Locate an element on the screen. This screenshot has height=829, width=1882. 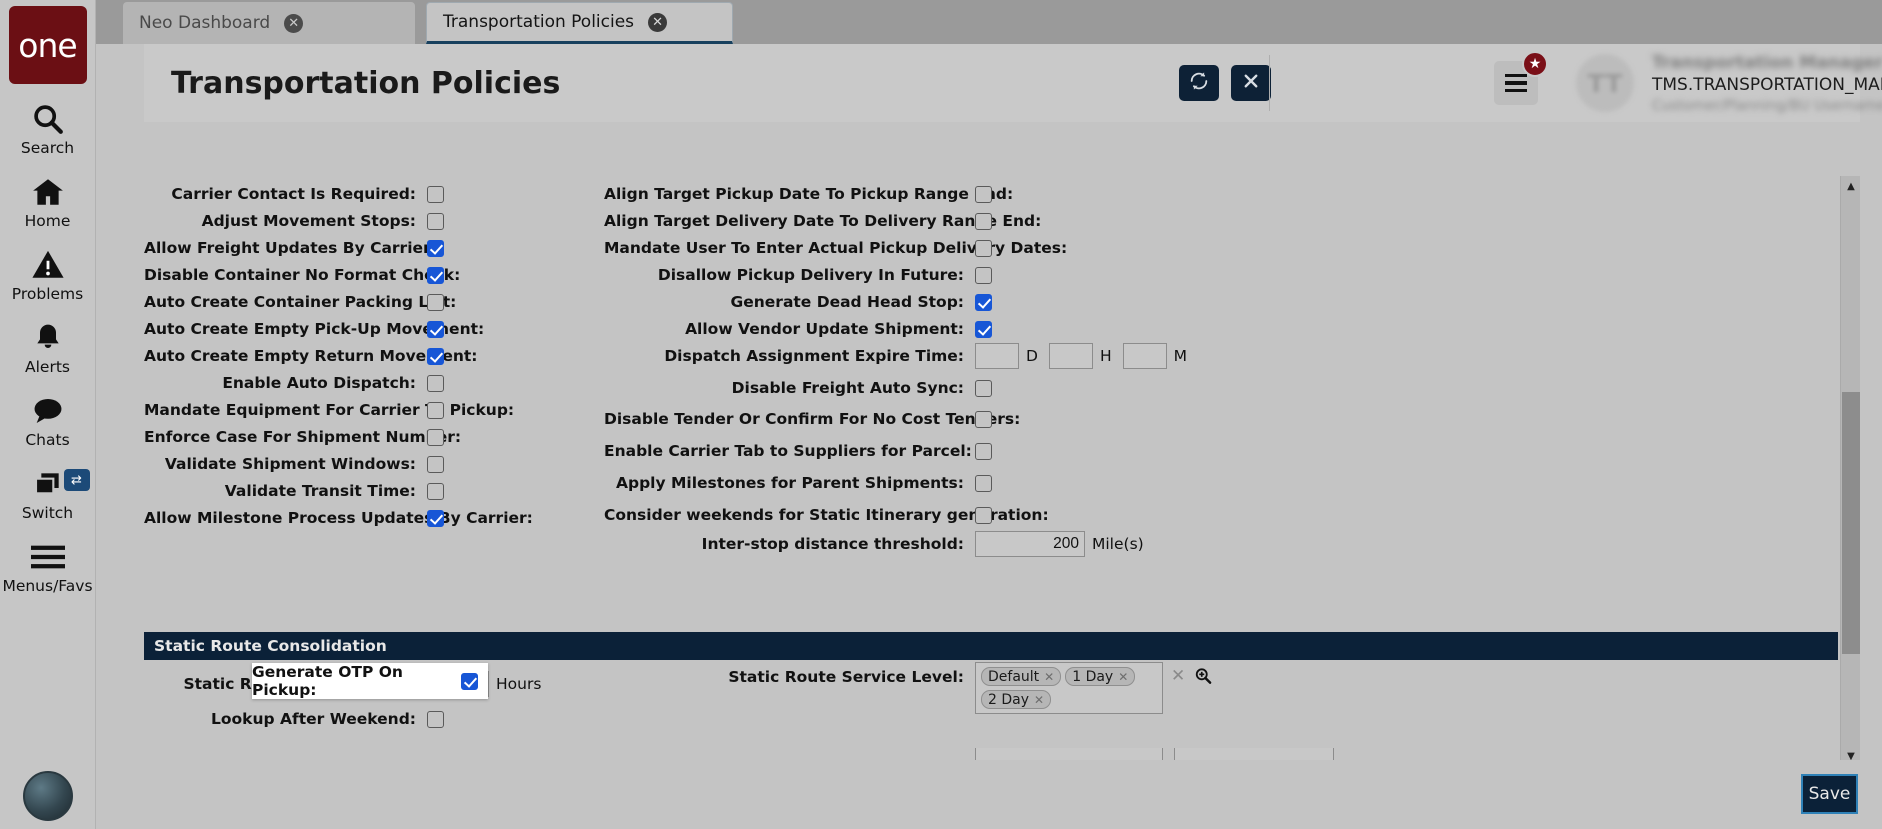
field-lookup-after-weekend: Lookup After Weekend: is located at coordinates (294, 719).